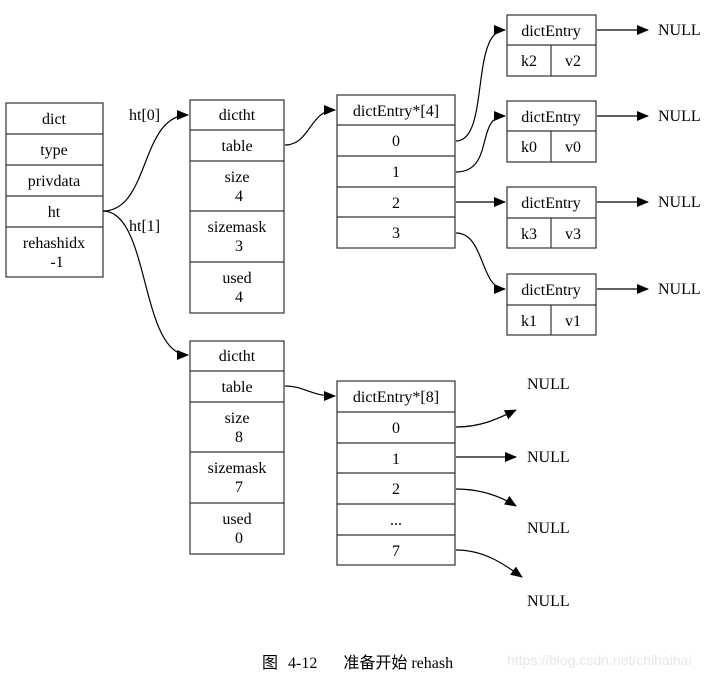 The width and height of the screenshot is (725, 683). I want to click on edge-t8-slot2-null, so click(486, 497).